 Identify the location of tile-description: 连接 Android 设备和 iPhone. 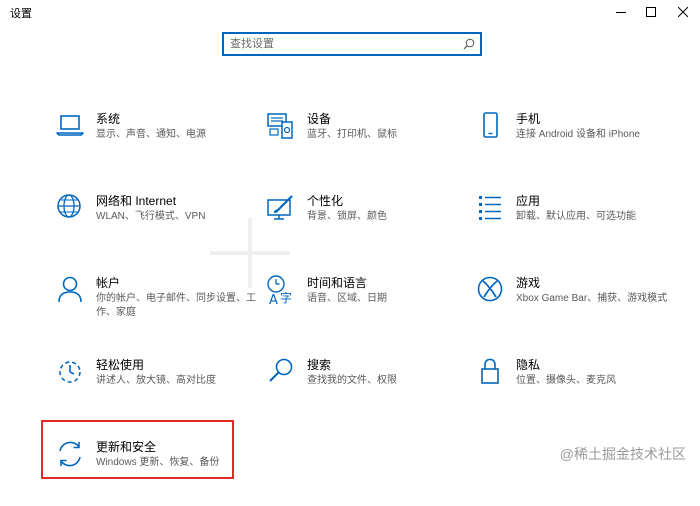
(578, 134).